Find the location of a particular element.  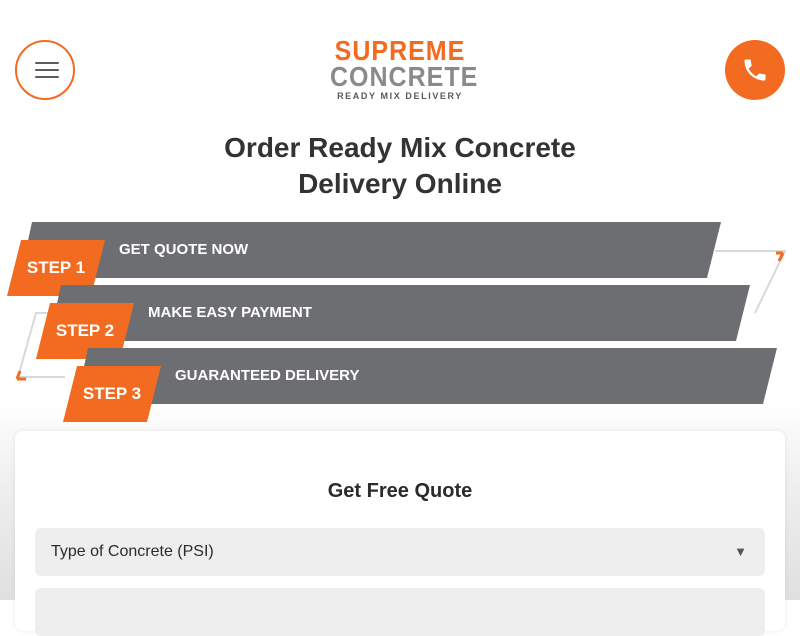

logo-line-2: CONCRETE is located at coordinates (404, 77).